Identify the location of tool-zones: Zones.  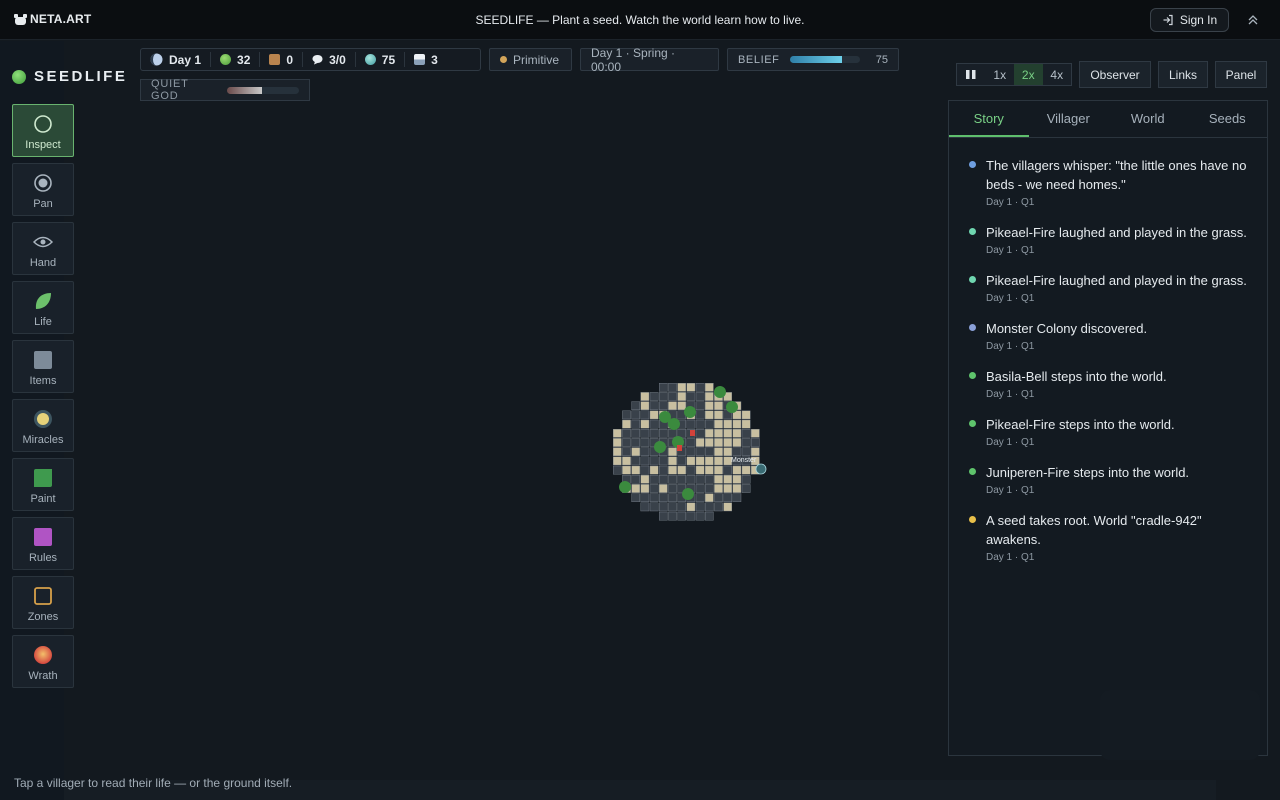
(43, 602).